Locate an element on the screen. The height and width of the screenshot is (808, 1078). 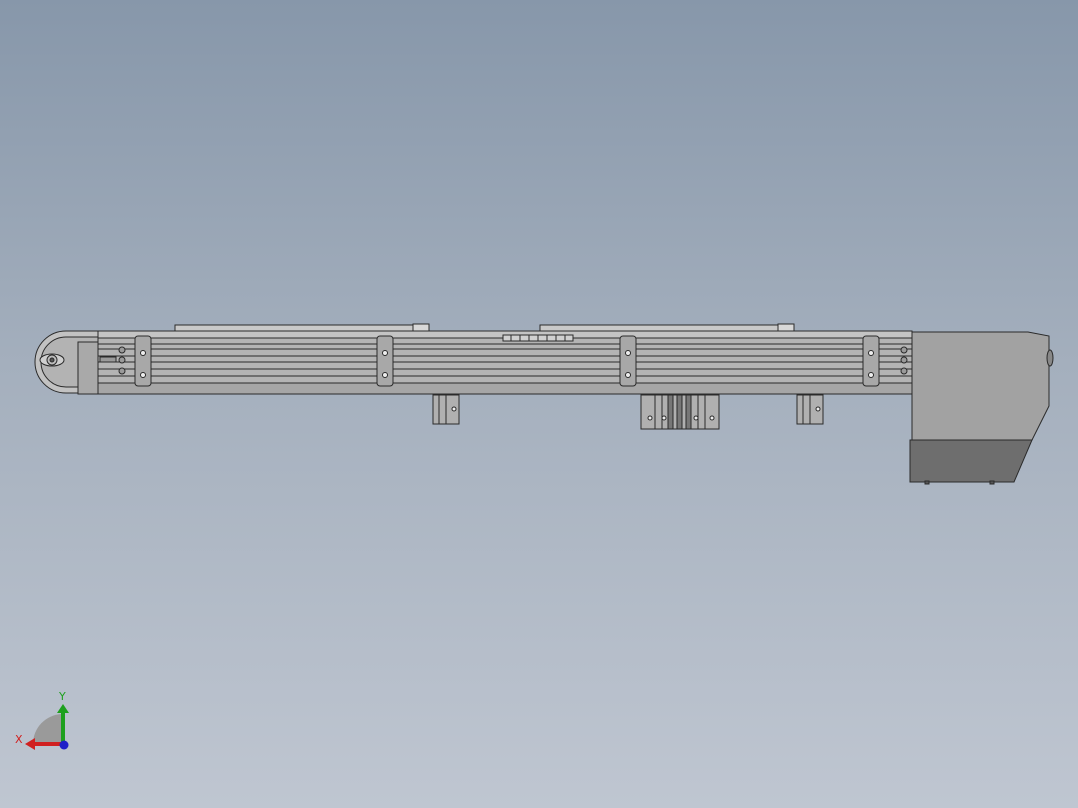
center-support-block is located at coordinates (680, 412).